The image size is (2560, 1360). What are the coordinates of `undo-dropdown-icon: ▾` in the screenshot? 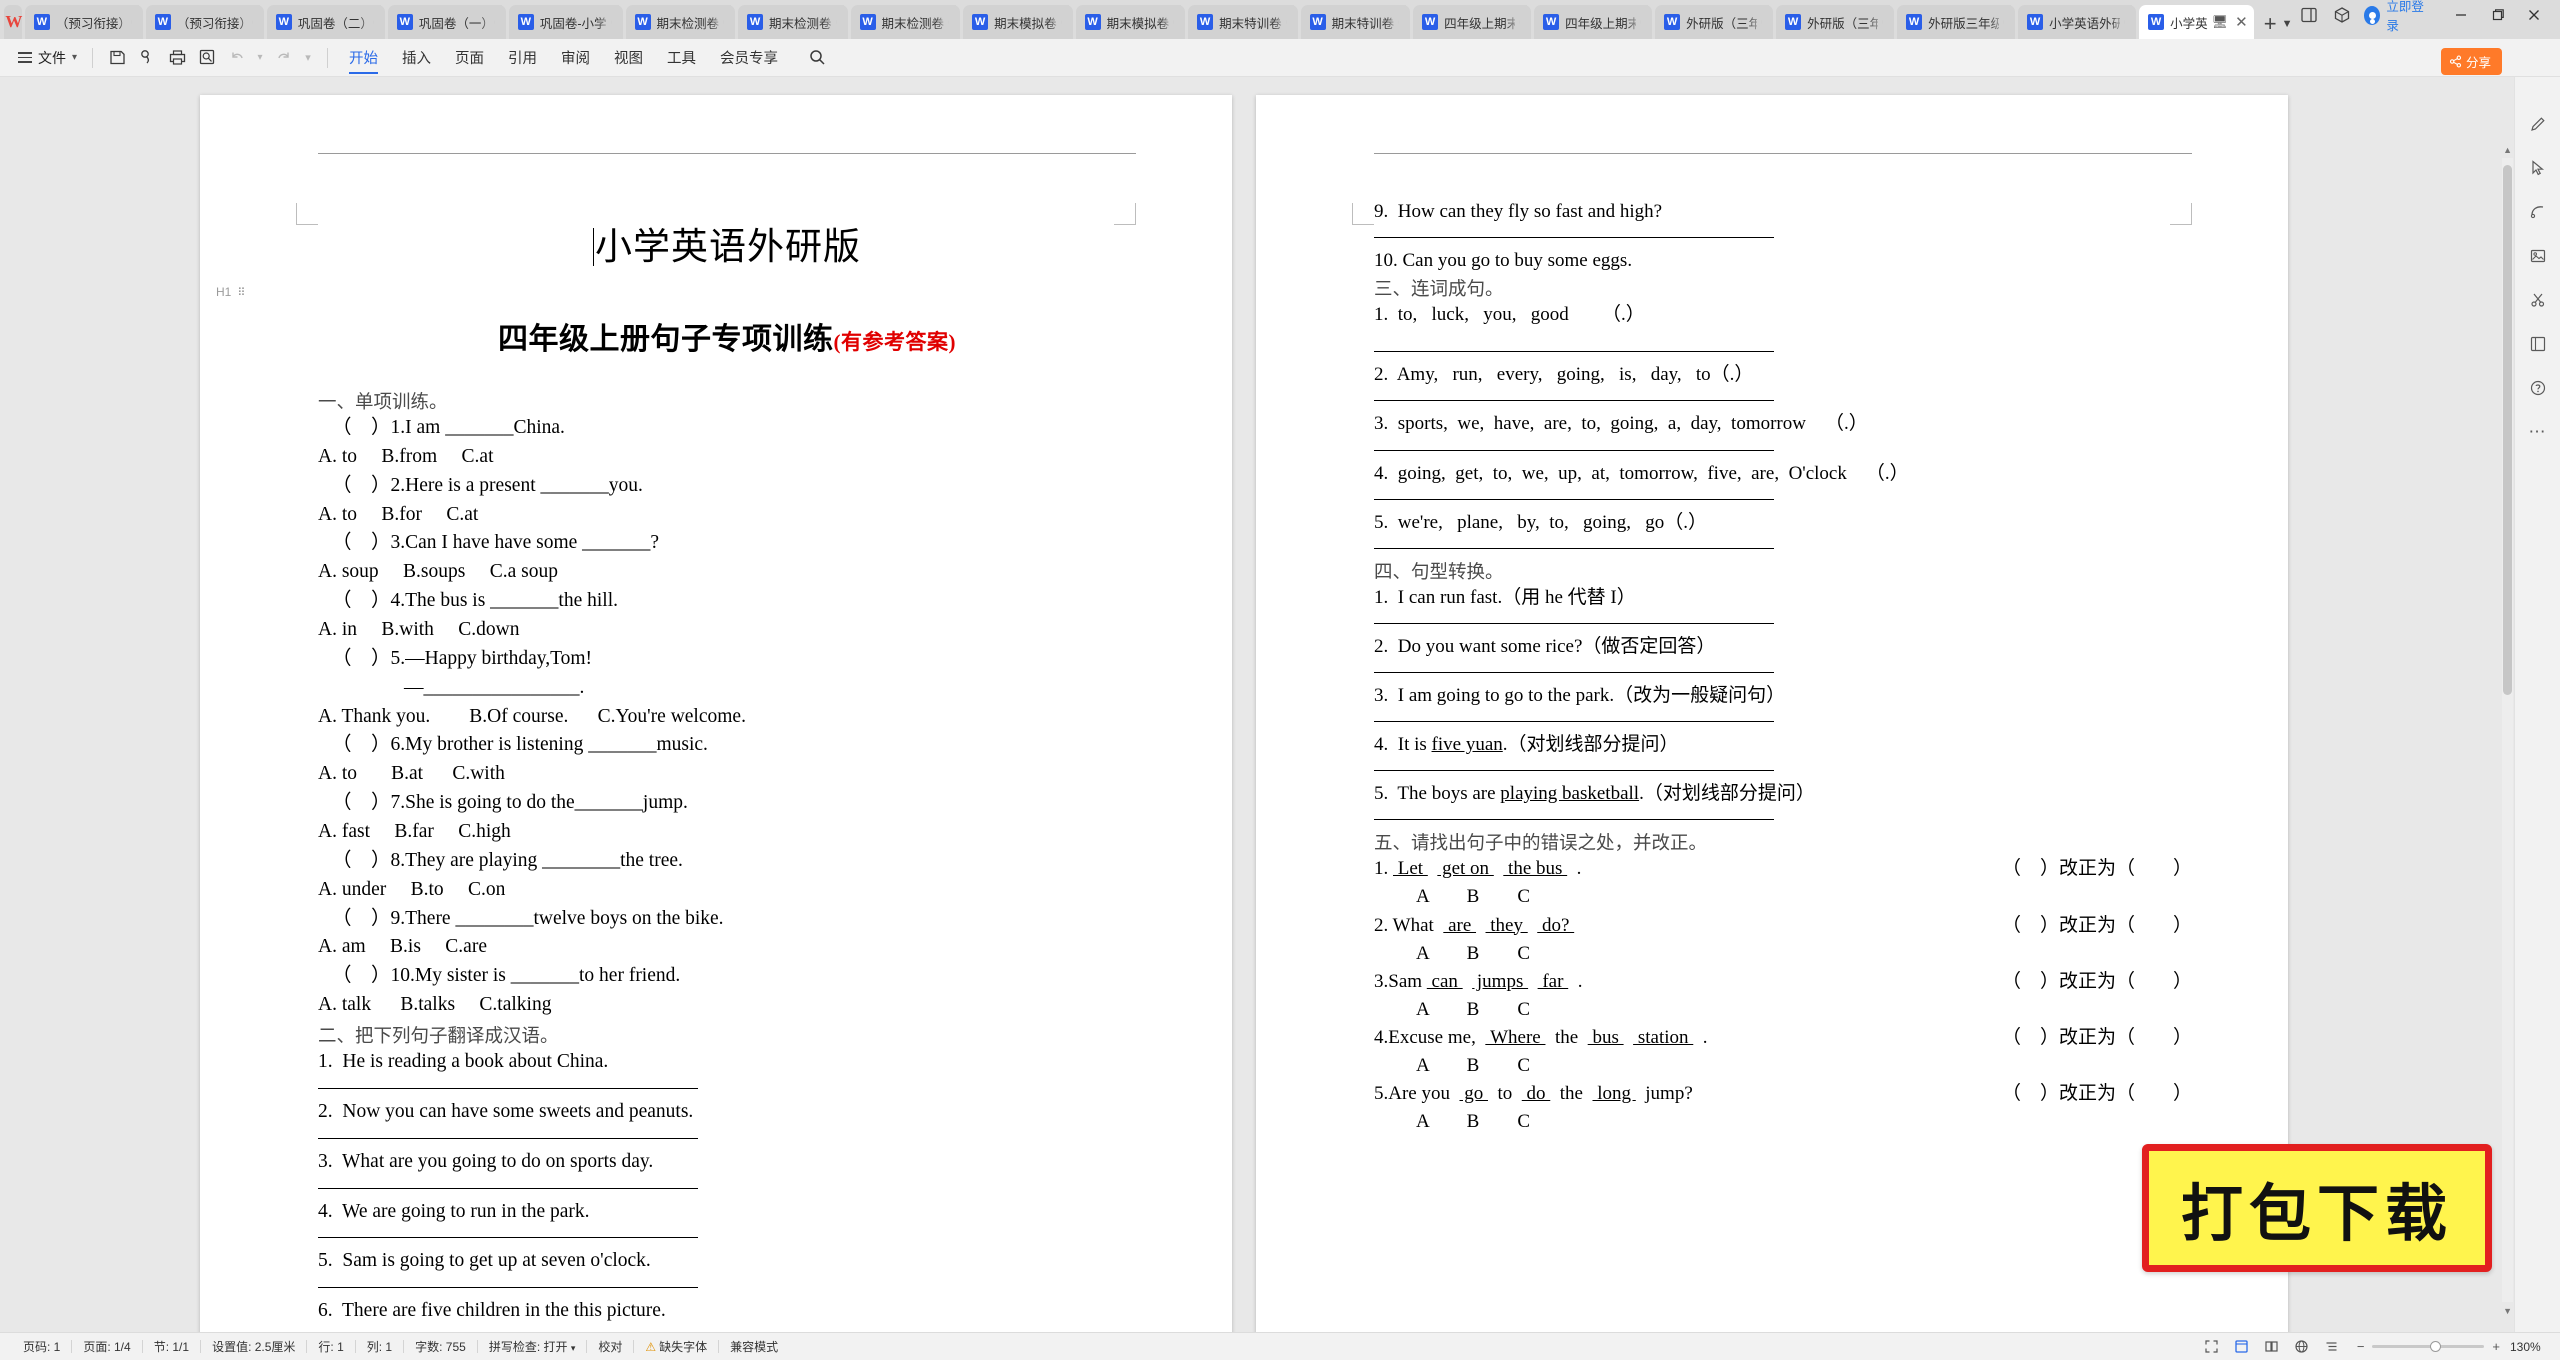 It's located at (260, 58).